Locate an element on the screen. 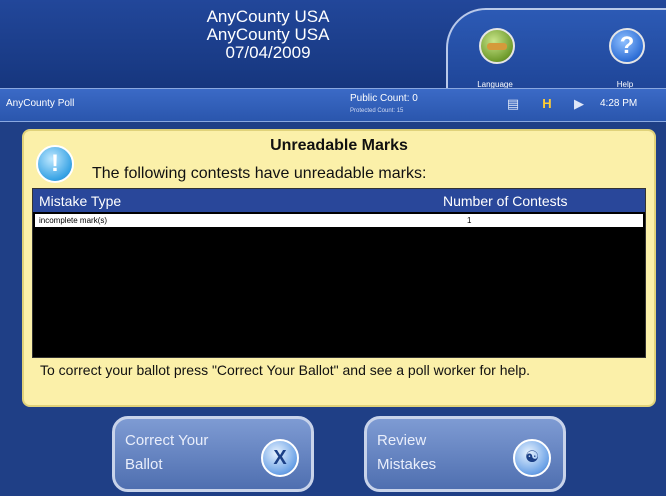 The width and height of the screenshot is (666, 496). question-mark-icon: ? is located at coordinates (627, 46).